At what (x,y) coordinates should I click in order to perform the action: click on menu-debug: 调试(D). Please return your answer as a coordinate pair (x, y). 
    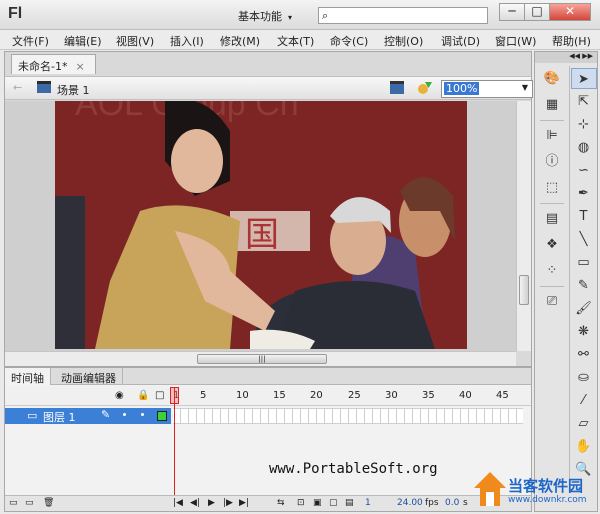
    Looking at the image, I should click on (460, 41).